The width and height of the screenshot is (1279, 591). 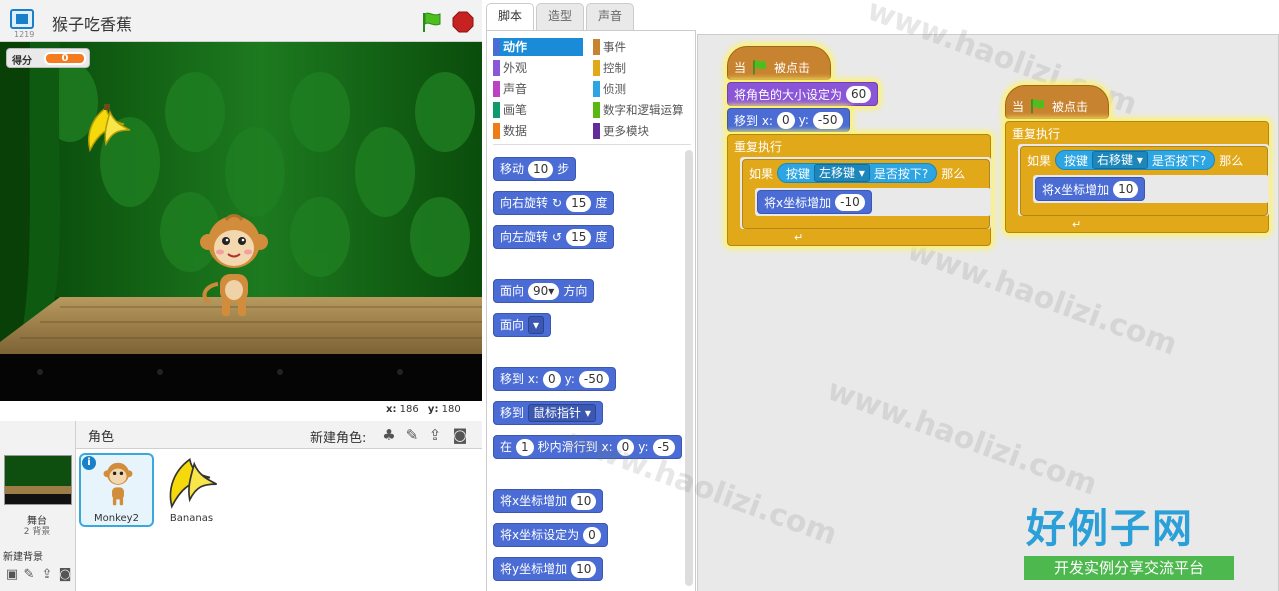 I want to click on block-move-steps: 移动 10 步, so click(x=535, y=169).